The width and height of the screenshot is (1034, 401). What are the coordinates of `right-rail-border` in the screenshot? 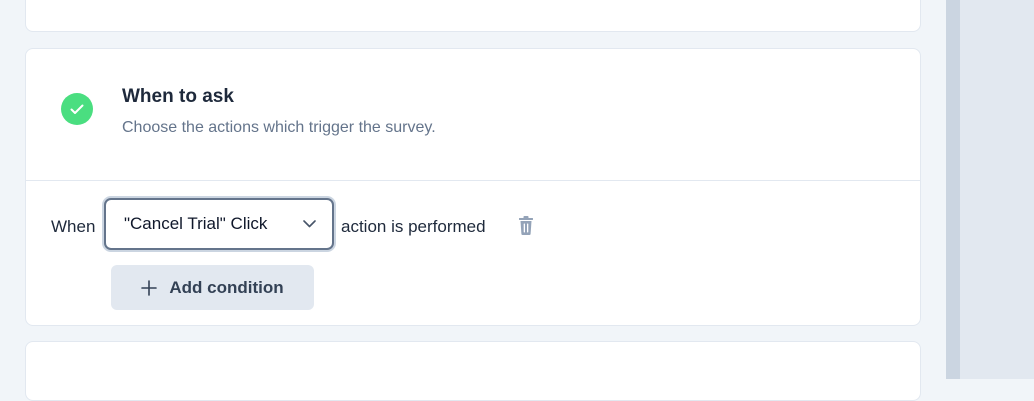 It's located at (953, 189).